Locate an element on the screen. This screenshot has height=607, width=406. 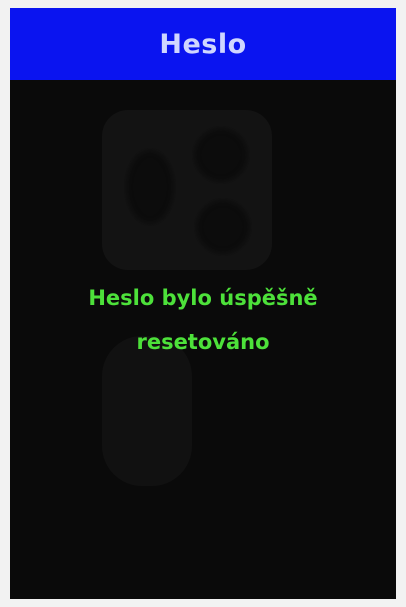
status-message-line-1: Heslo bylo úspěšně is located at coordinates (203, 298).